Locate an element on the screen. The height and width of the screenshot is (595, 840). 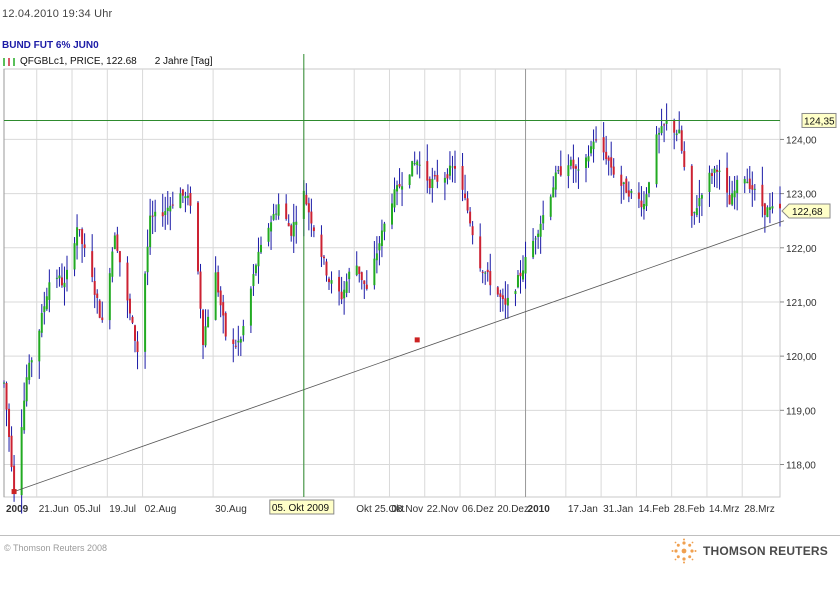
x-tick-label: 14.Mrz is located at coordinates (724, 509).